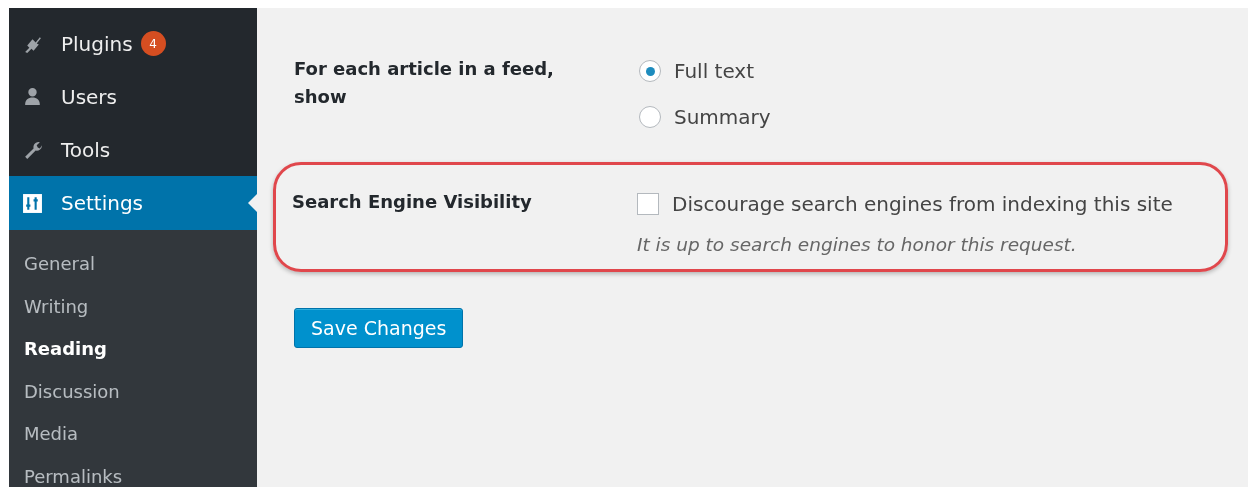 This screenshot has height=487, width=1252. Describe the element at coordinates (133, 203) in the screenshot. I see `menu-item: Settings` at that location.